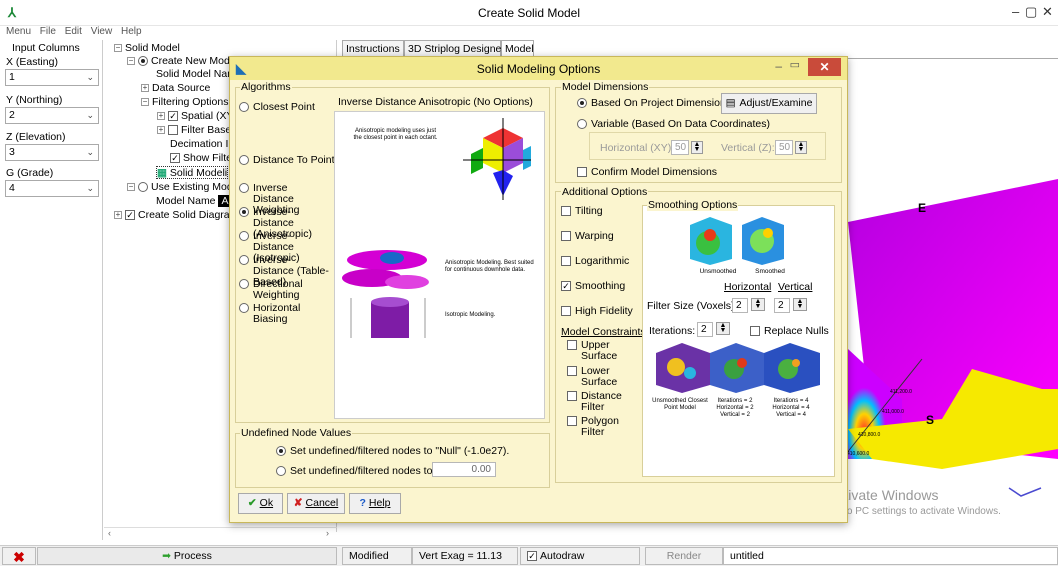 This screenshot has height=566, width=1058. What do you see at coordinates (680, 404) in the screenshot?
I see `caption-unsmoothed: Unsmoothed Closest Point Model` at bounding box center [680, 404].